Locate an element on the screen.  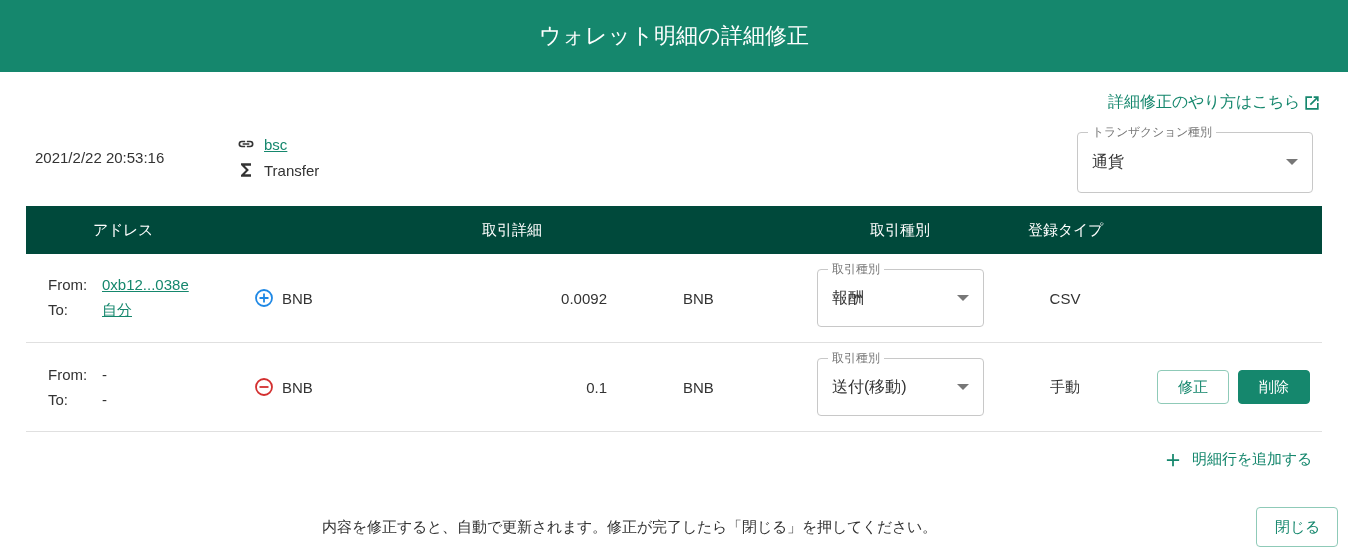
amount-text: 0.0092 is located at coordinates (584, 298).